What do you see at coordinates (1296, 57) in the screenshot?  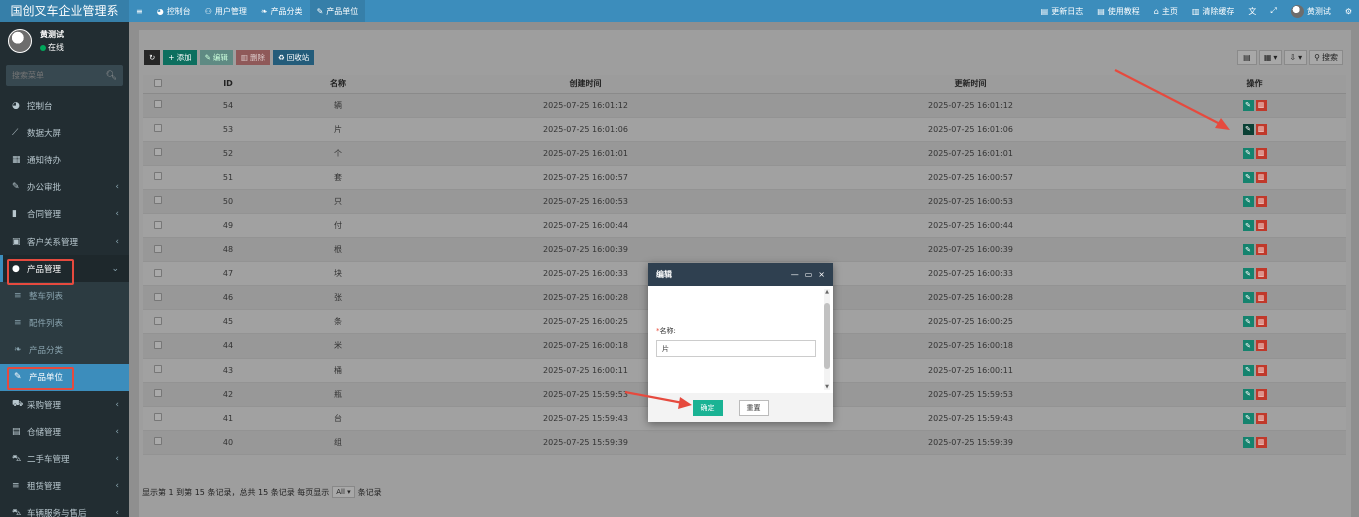 I see `export-button: ⇩ ▾` at bounding box center [1296, 57].